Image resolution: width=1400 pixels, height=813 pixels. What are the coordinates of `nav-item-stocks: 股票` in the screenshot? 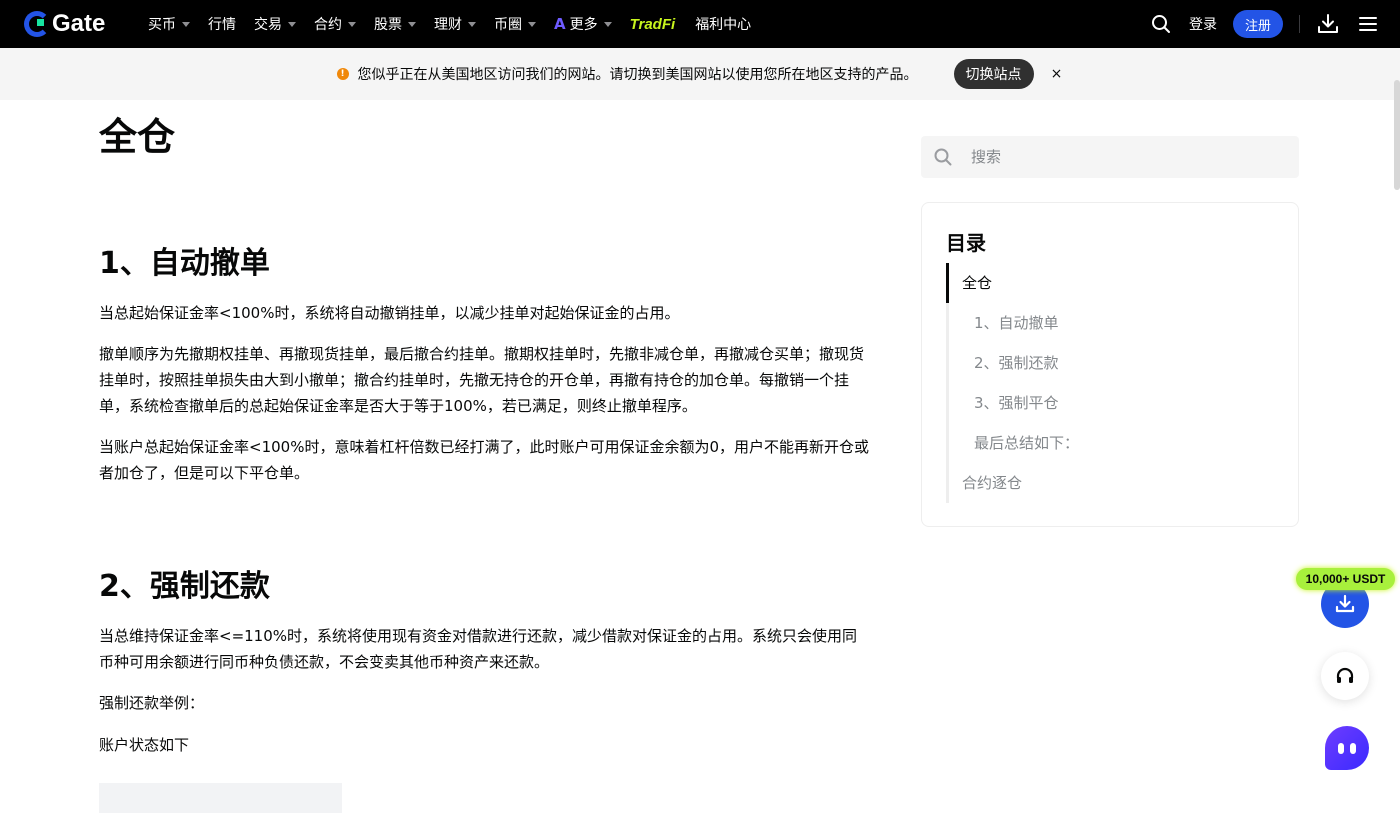 It's located at (395, 24).